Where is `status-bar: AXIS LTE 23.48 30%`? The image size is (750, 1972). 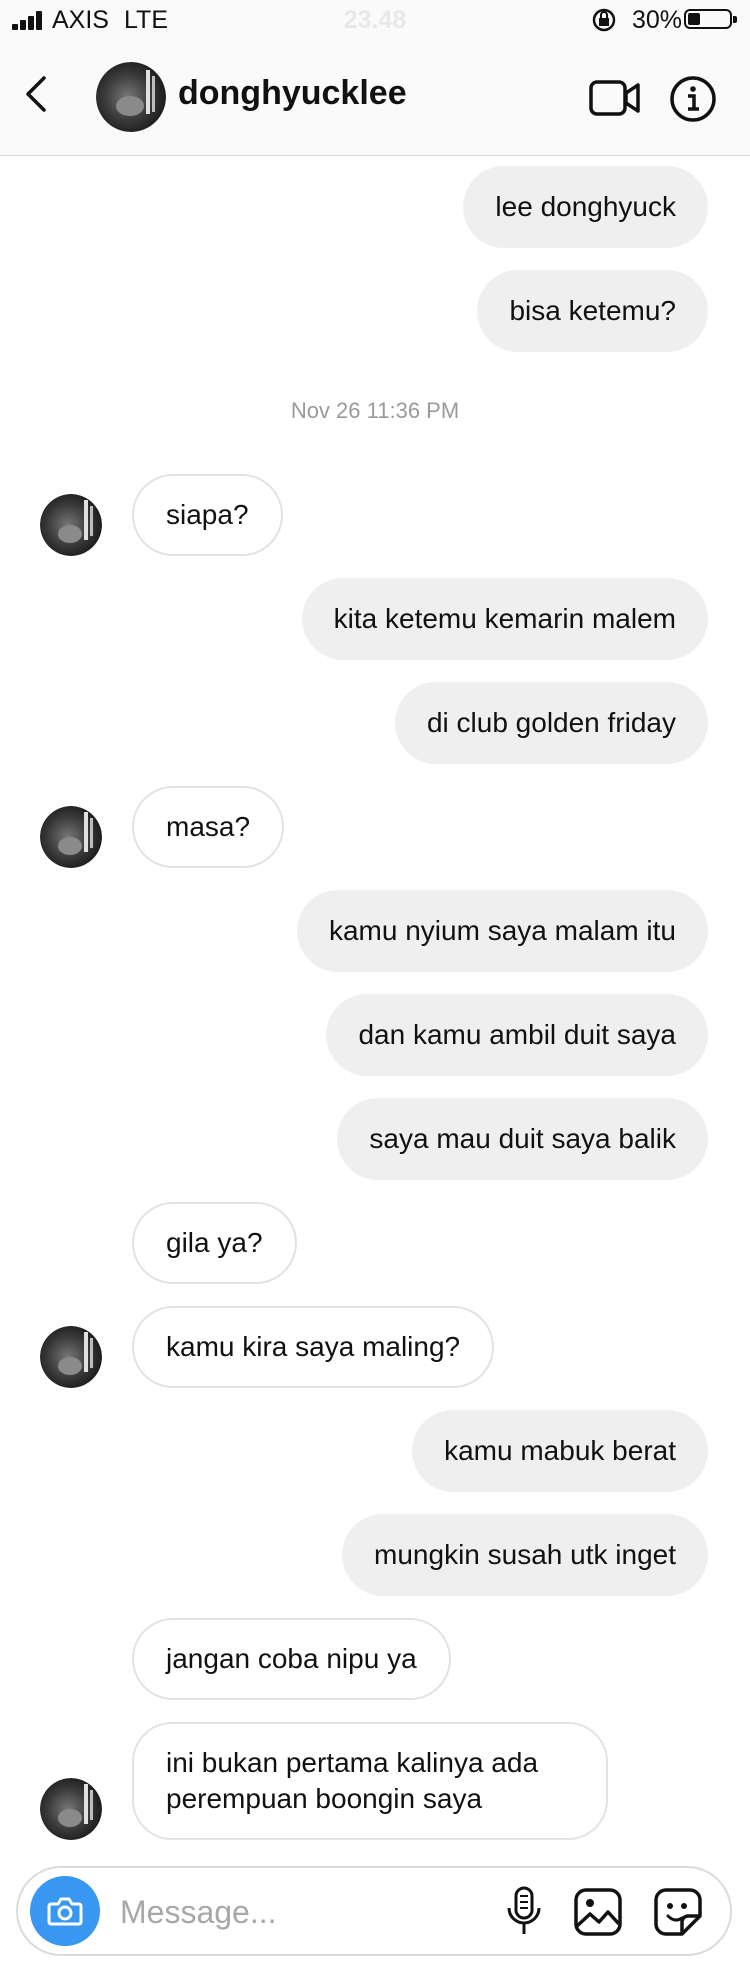
status-bar: AXIS LTE 23.48 30% is located at coordinates (375, 20).